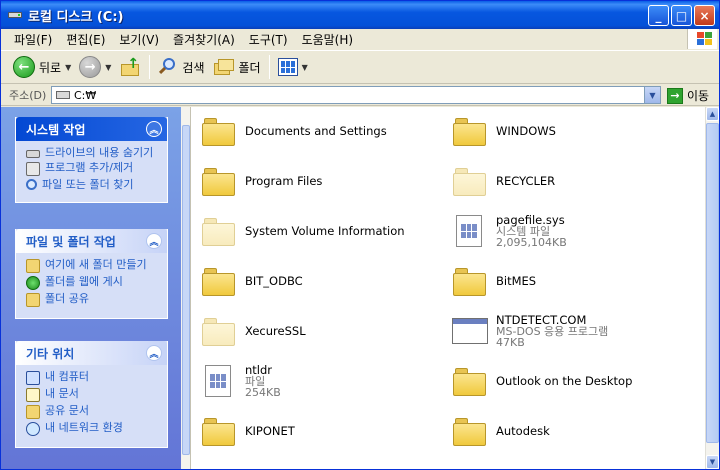  I want to click on menu-view: 보기(V), so click(139, 39).